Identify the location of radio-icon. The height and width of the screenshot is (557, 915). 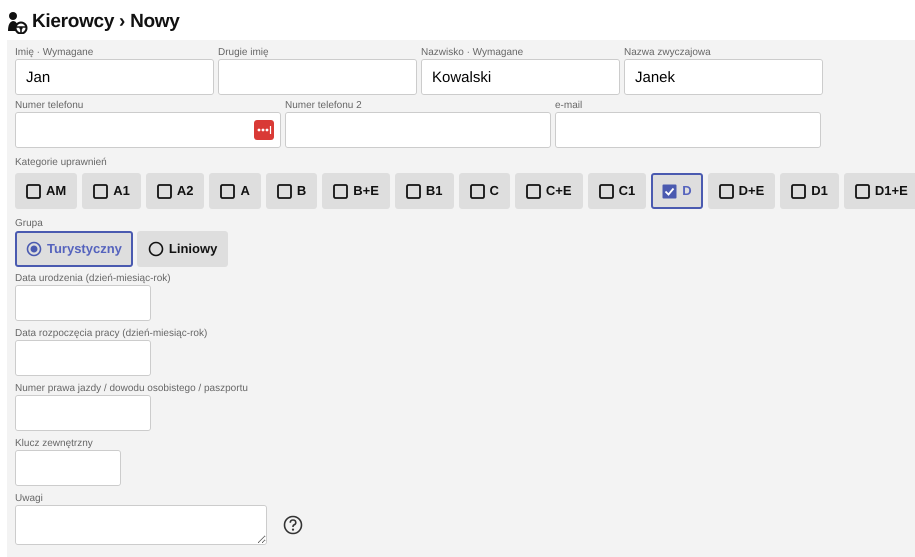
(156, 249).